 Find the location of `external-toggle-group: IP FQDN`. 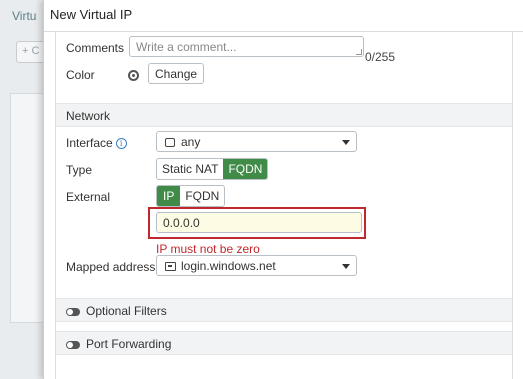

external-toggle-group: IP FQDN is located at coordinates (191, 196).